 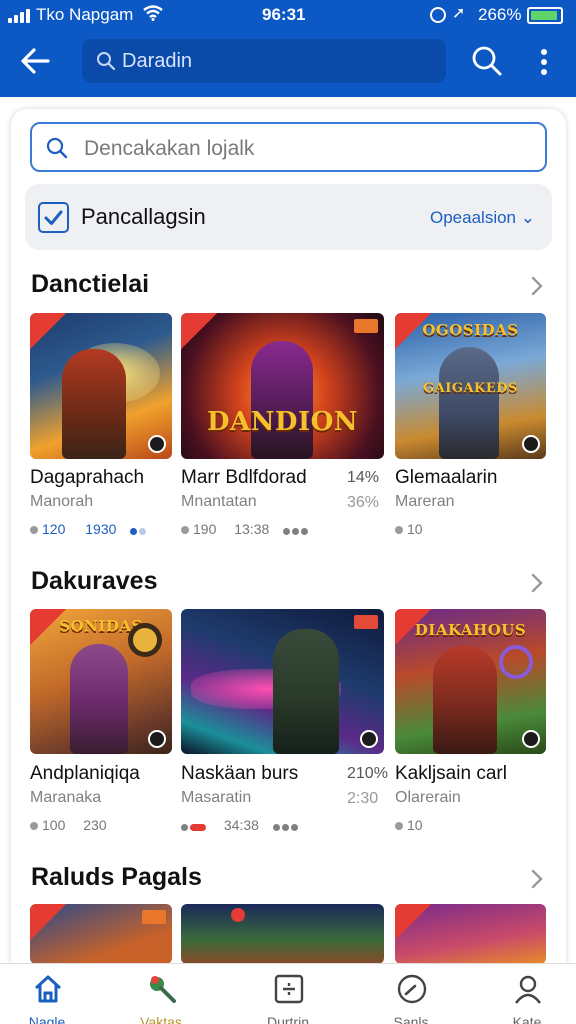 What do you see at coordinates (264, 61) in the screenshot?
I see `app-bar-search: Daradin` at bounding box center [264, 61].